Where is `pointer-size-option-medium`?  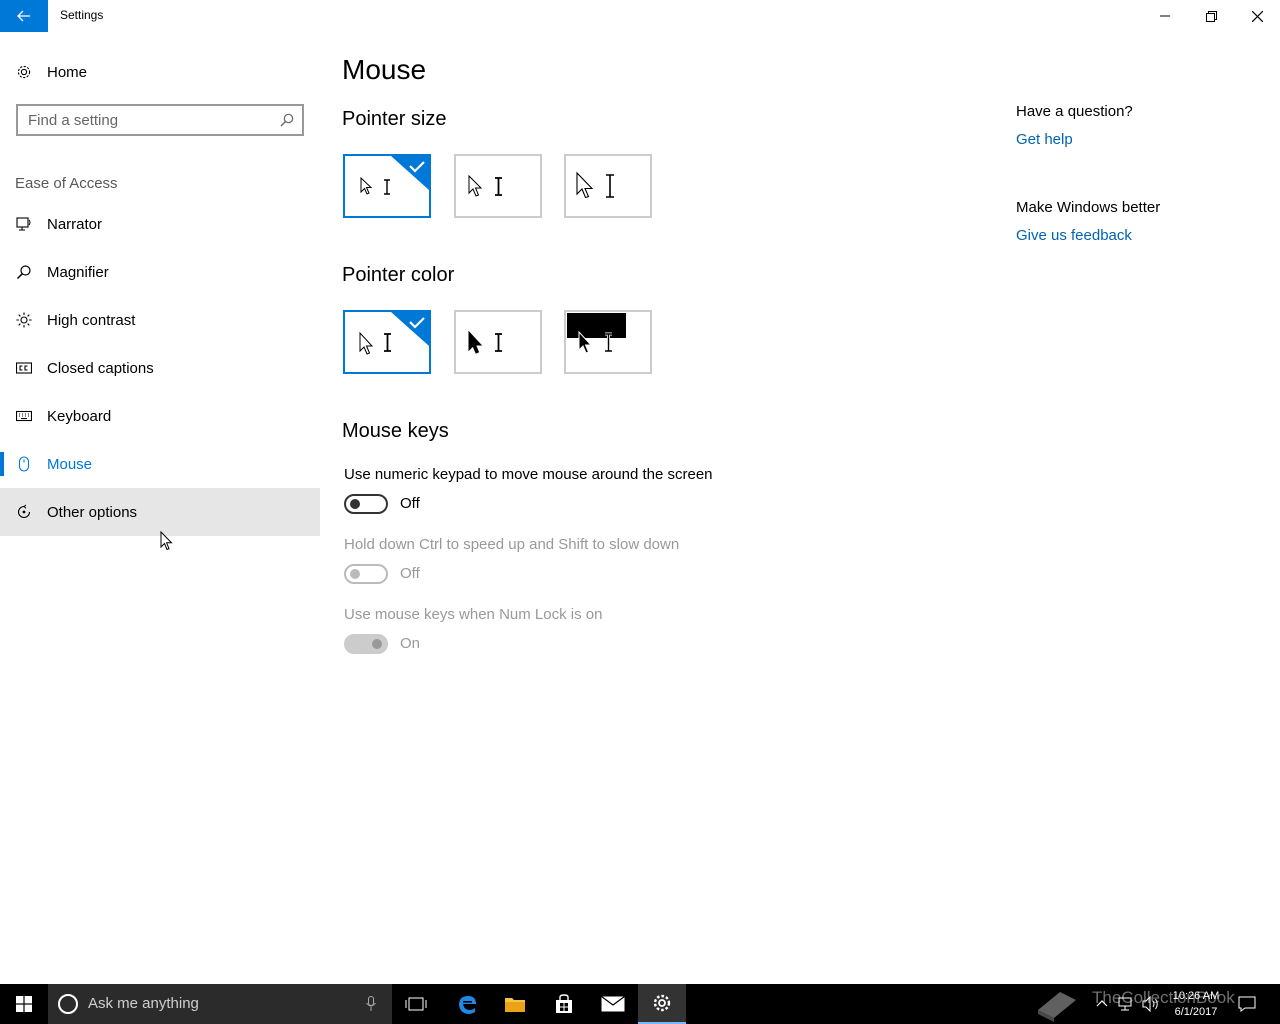
pointer-size-option-medium is located at coordinates (498, 186).